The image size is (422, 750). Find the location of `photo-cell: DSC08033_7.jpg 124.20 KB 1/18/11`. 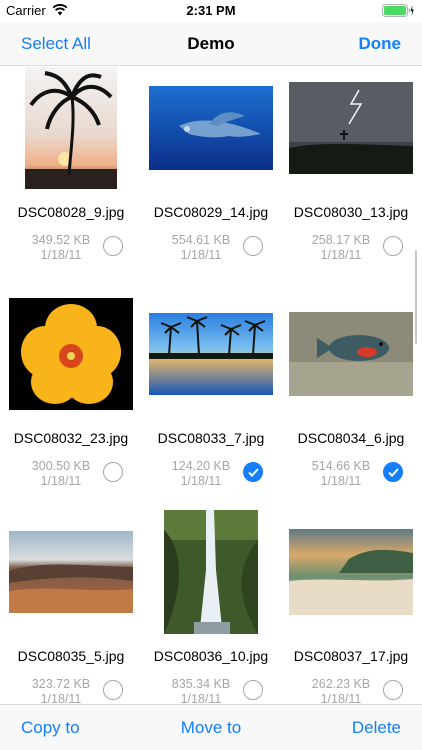

photo-cell: DSC08033_7.jpg 124.20 KB 1/18/11 is located at coordinates (211, 405).